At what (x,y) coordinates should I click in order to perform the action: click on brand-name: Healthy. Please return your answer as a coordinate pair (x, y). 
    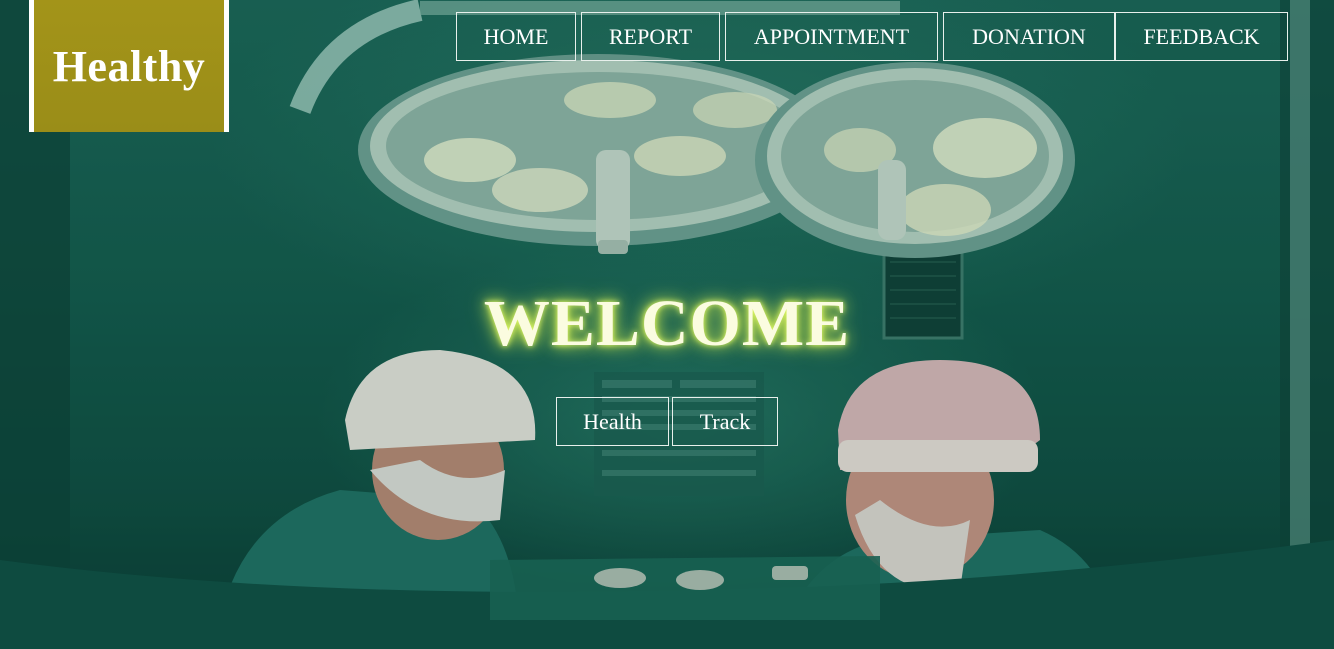
    Looking at the image, I should click on (129, 66).